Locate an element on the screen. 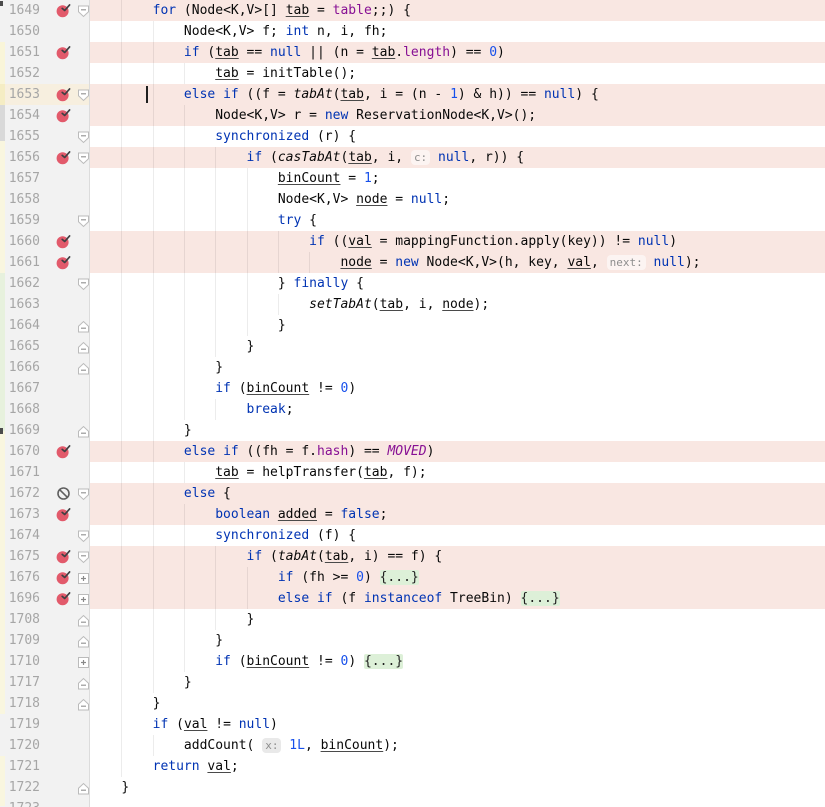  code-line-text: setTabAt(tab, i, node); is located at coordinates (457, 304).